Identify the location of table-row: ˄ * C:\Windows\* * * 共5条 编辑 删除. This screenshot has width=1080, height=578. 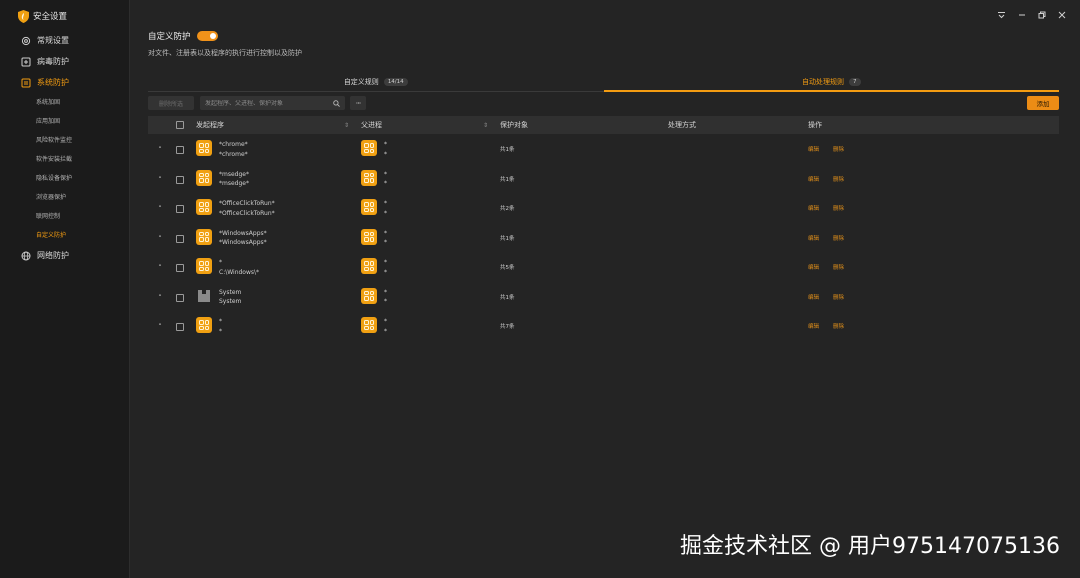
(603, 267).